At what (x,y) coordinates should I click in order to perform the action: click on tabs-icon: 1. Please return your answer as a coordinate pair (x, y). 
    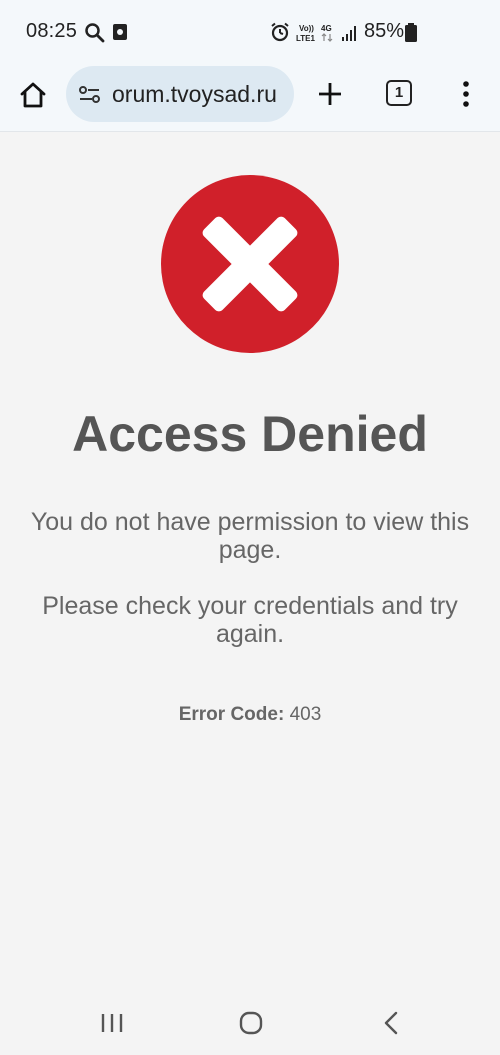
    Looking at the image, I should click on (399, 93).